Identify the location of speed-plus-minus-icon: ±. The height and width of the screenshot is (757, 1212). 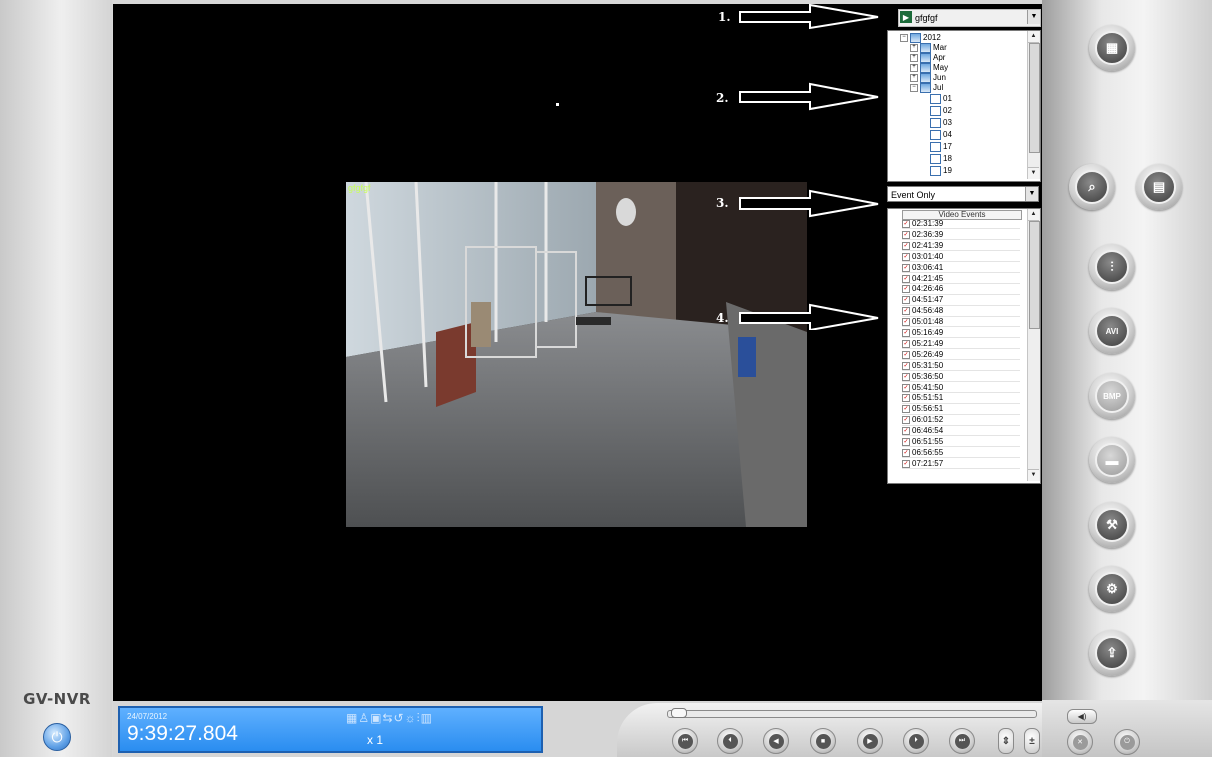
(1032, 741).